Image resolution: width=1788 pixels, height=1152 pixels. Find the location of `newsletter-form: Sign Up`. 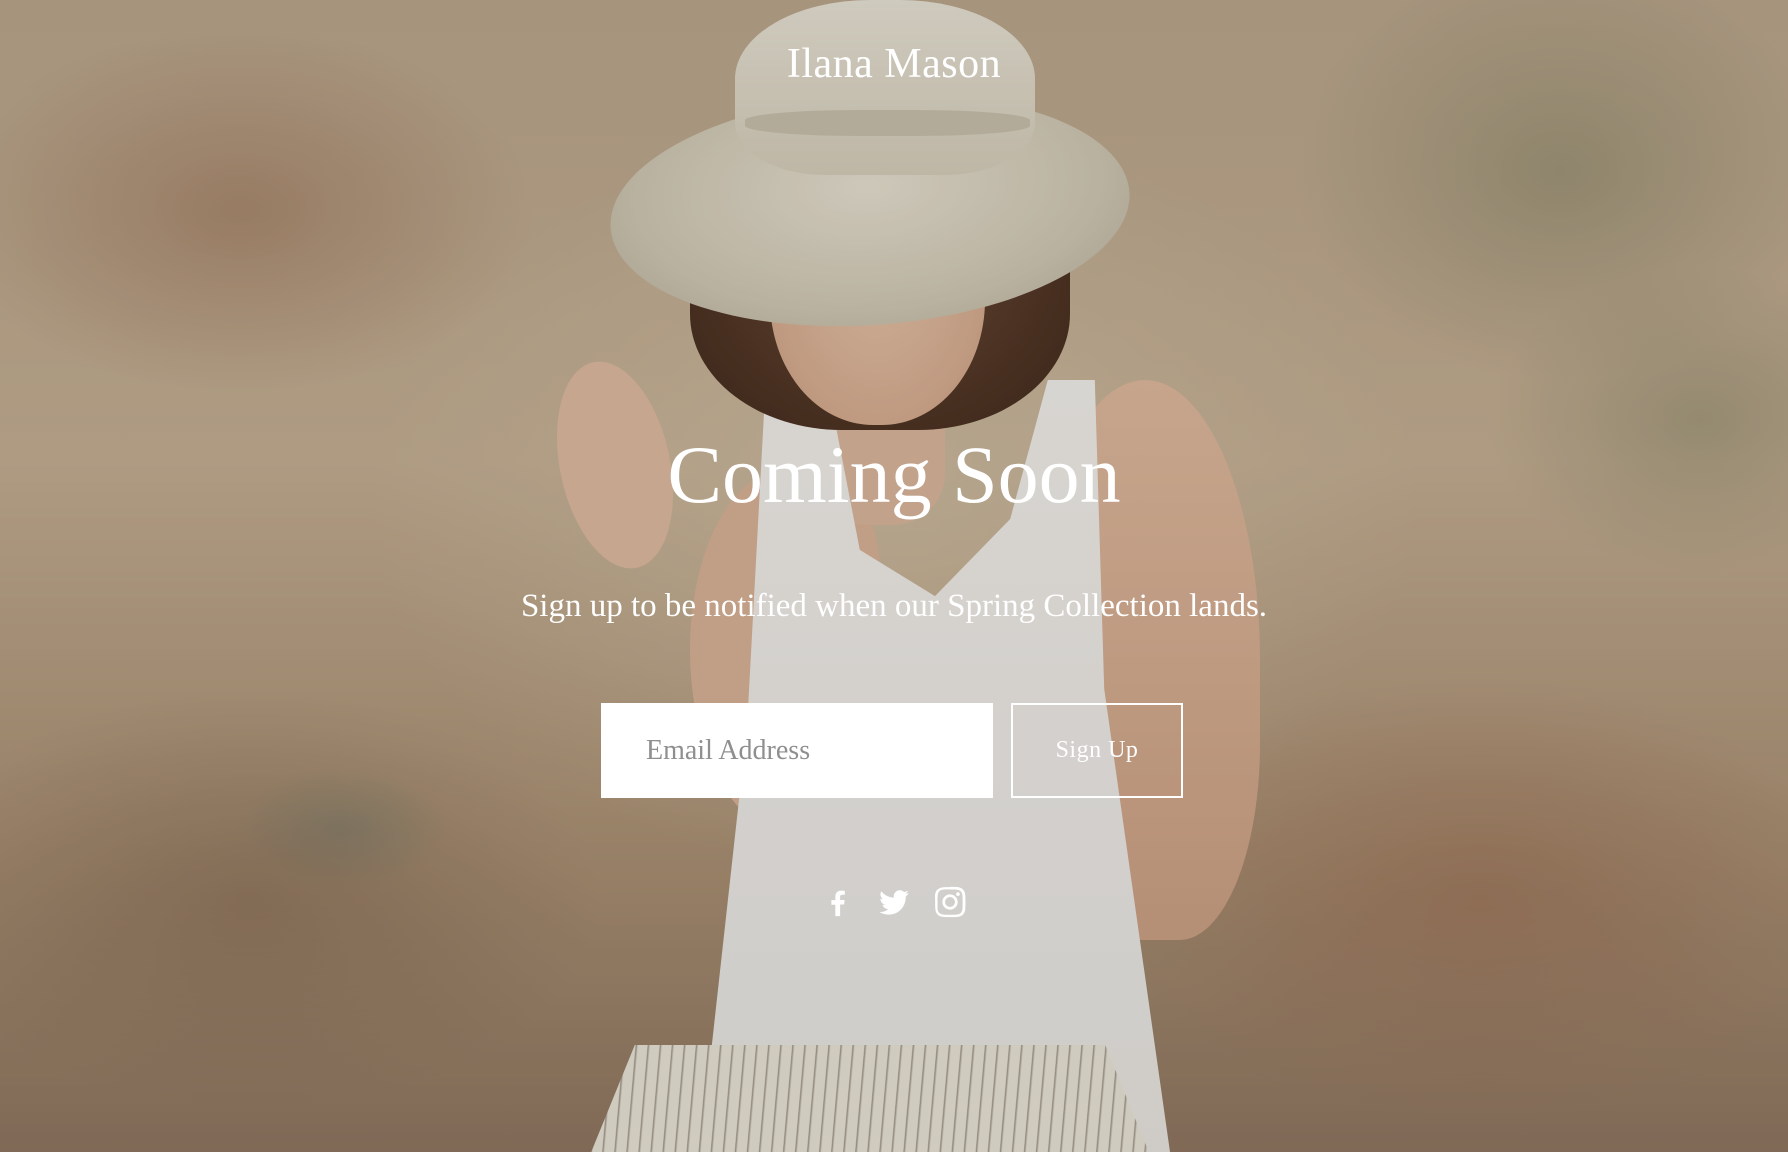

newsletter-form: Sign Up is located at coordinates (892, 750).